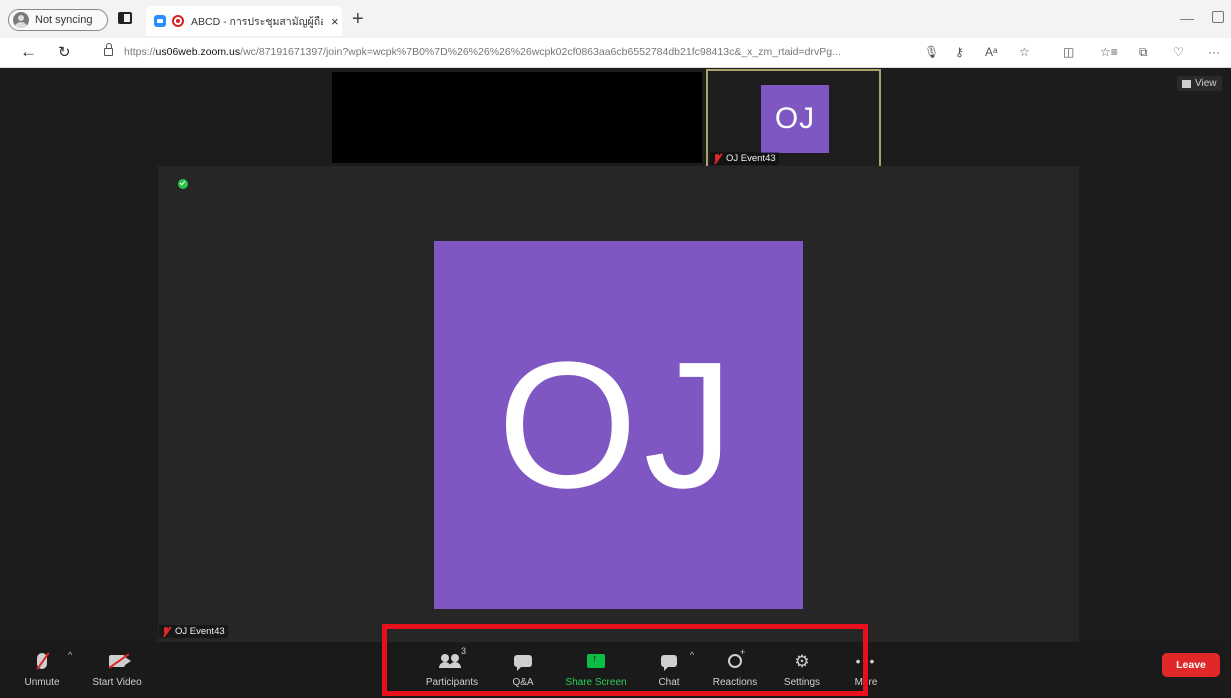 The image size is (1231, 698). Describe the element at coordinates (140, 52) in the screenshot. I see `url-prefix: https://` at that location.